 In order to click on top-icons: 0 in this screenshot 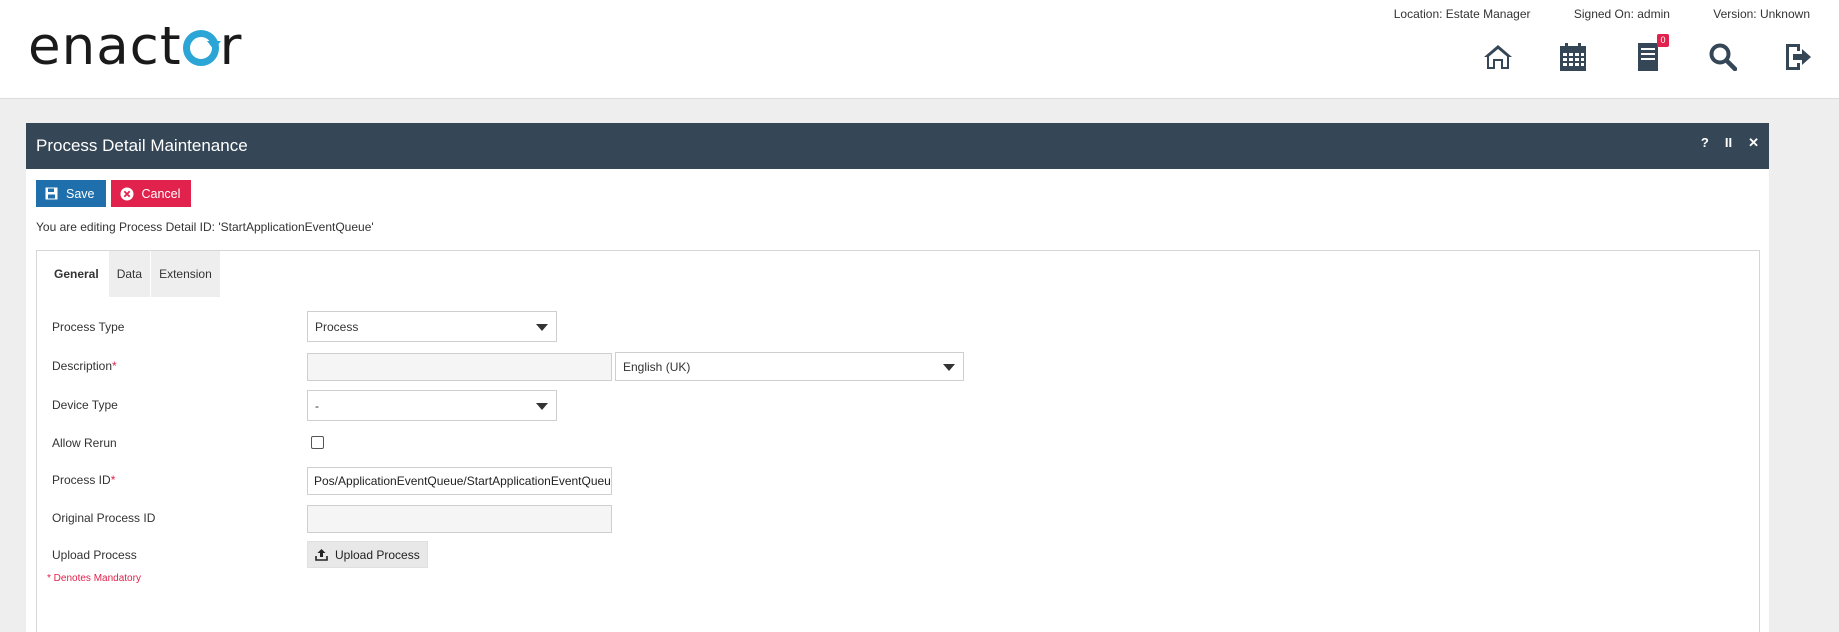, I will do `click(1648, 54)`.